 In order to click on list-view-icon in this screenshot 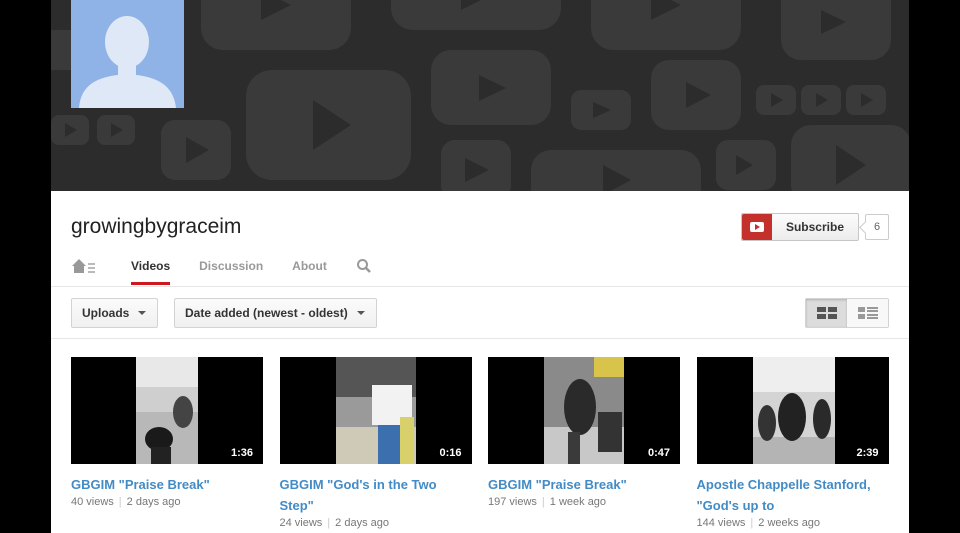, I will do `click(867, 313)`.